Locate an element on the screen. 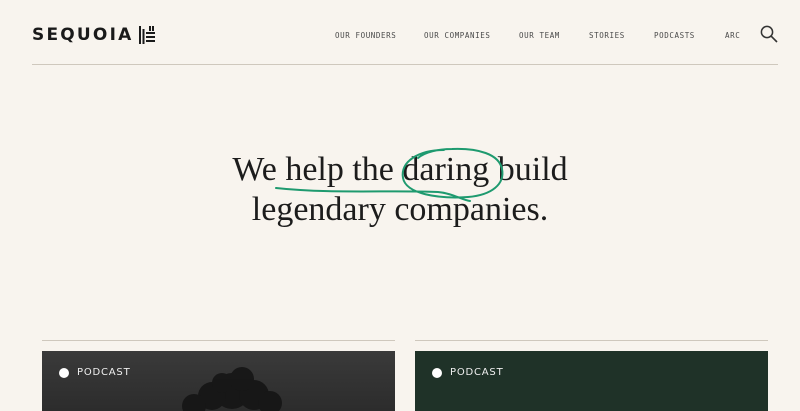 The height and width of the screenshot is (411, 800). hero-line-2: legendary companies. is located at coordinates (400, 209).